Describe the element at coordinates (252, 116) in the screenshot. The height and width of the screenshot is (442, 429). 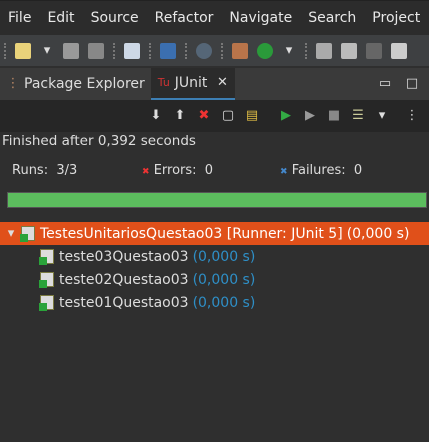
I see `scroll-lock-icon: ▤` at that location.